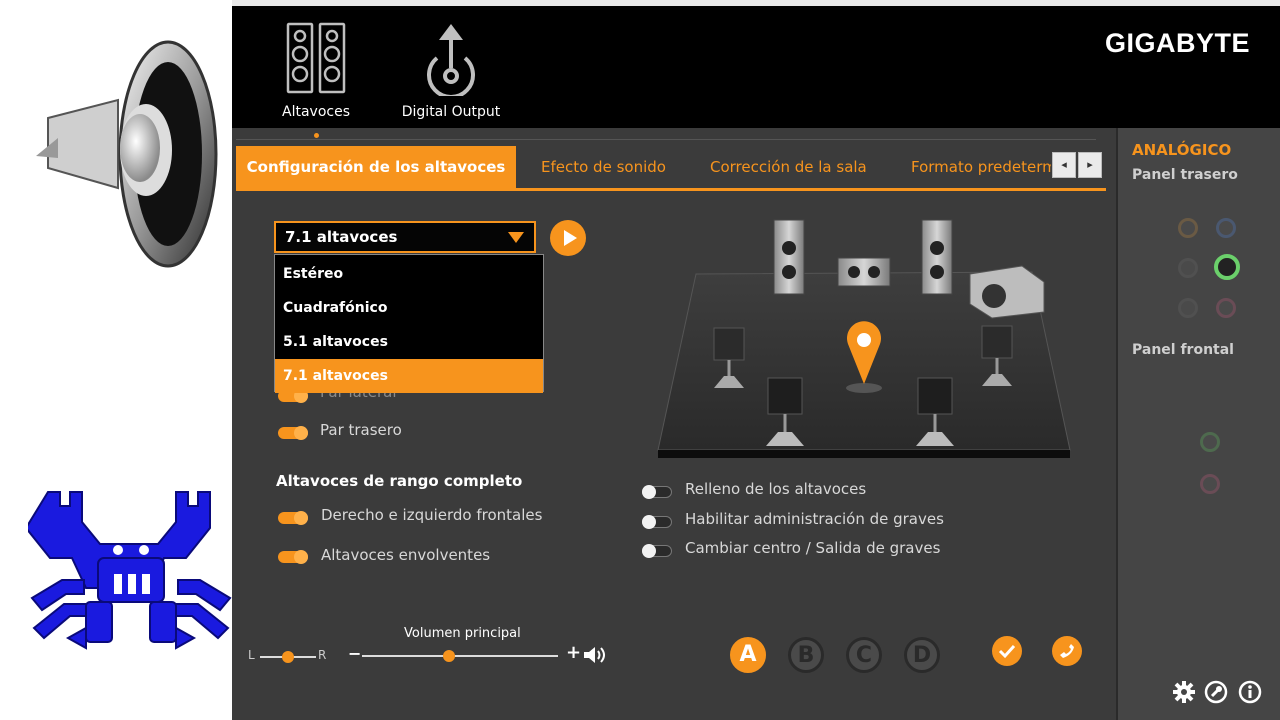 Image resolution: width=1280 pixels, height=720 pixels. What do you see at coordinates (130, 570) in the screenshot?
I see `realtek-crab-logo` at bounding box center [130, 570].